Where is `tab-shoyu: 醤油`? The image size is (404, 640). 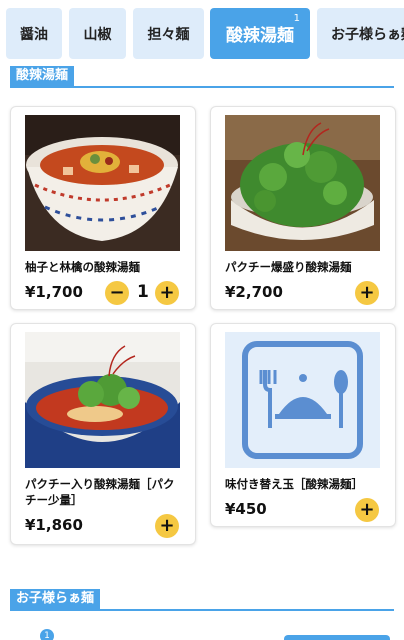
tab-shoyu: 醤油 is located at coordinates (34, 33).